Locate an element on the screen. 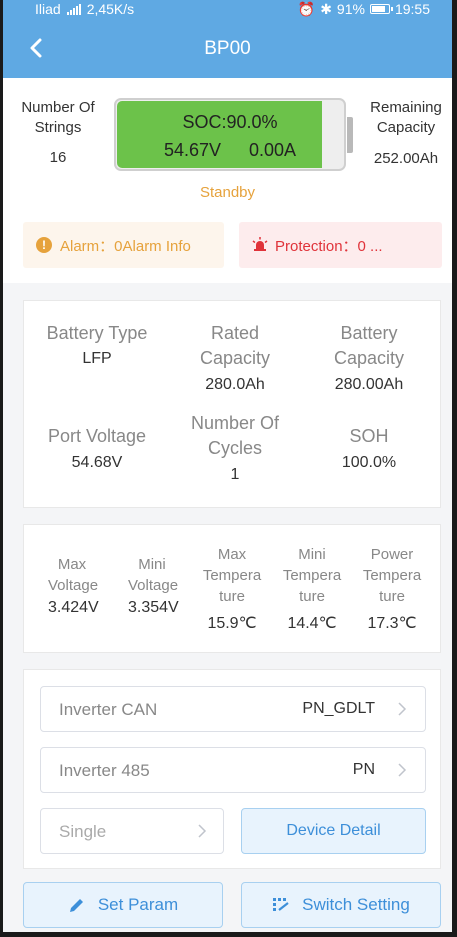 This screenshot has width=457, height=937. battery-gauge: SOC:90.0% 54.67V 0.00A is located at coordinates (233, 134).